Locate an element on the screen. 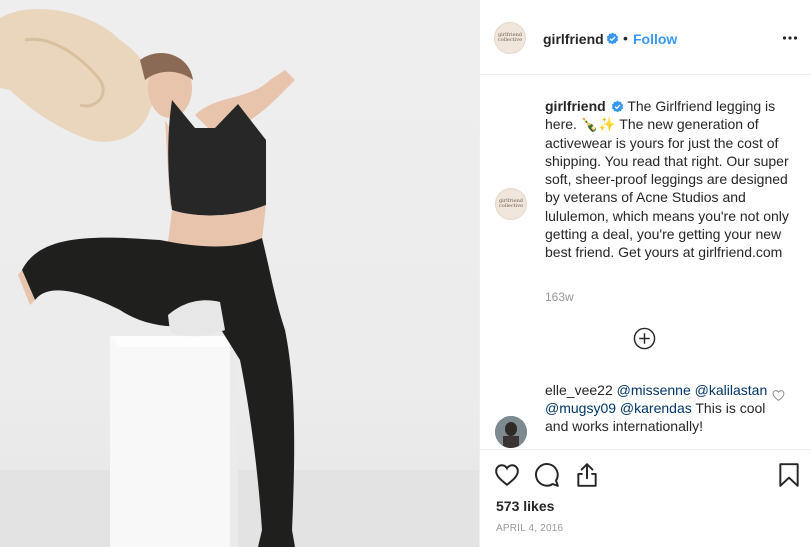 This screenshot has width=811, height=547. post-actions: 573 likes APRIL 4, 2016 is located at coordinates (645, 498).